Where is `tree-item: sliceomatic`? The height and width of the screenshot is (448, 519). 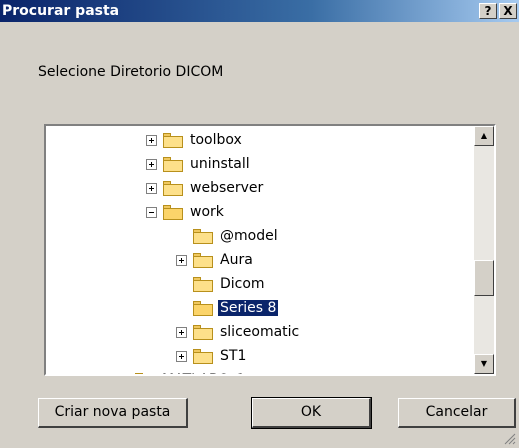 tree-item: sliceomatic is located at coordinates (238, 332).